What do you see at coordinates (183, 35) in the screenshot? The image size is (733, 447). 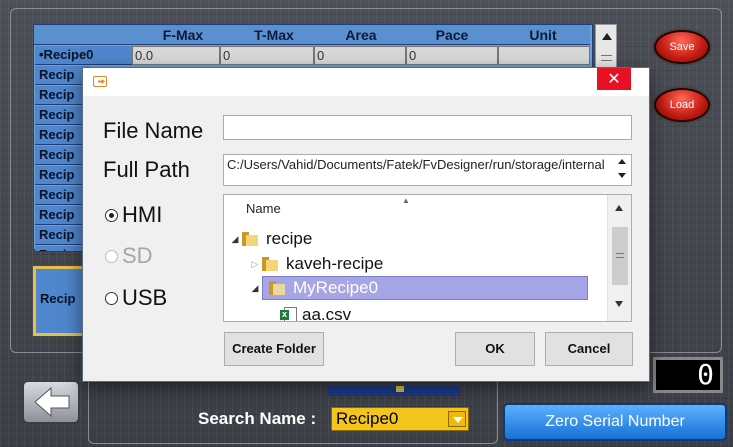 I see `column-header: F-Max` at bounding box center [183, 35].